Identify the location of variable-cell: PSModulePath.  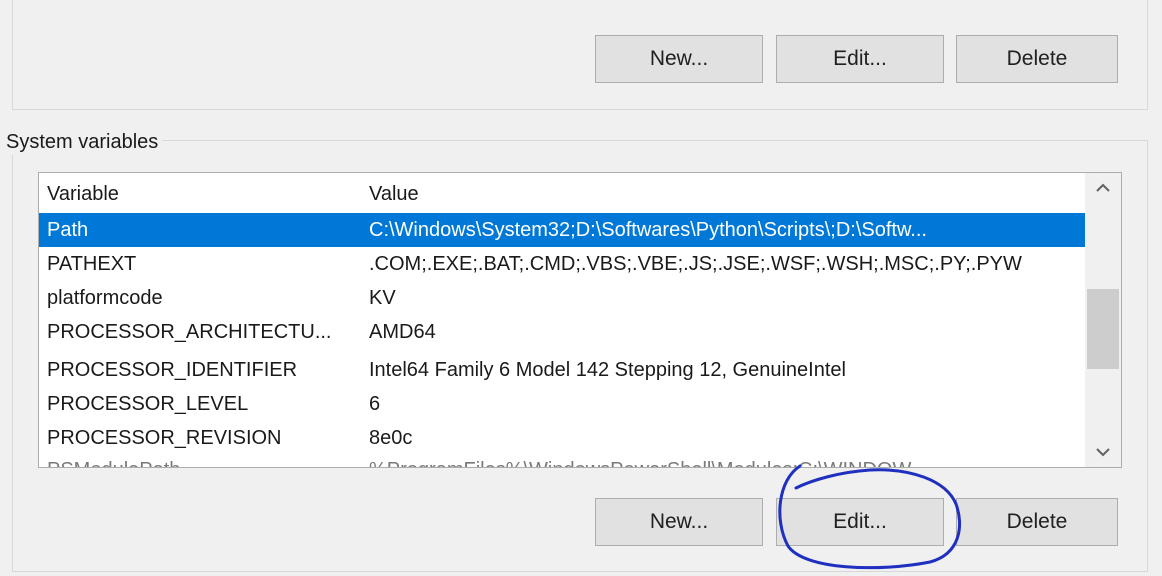
(202, 460).